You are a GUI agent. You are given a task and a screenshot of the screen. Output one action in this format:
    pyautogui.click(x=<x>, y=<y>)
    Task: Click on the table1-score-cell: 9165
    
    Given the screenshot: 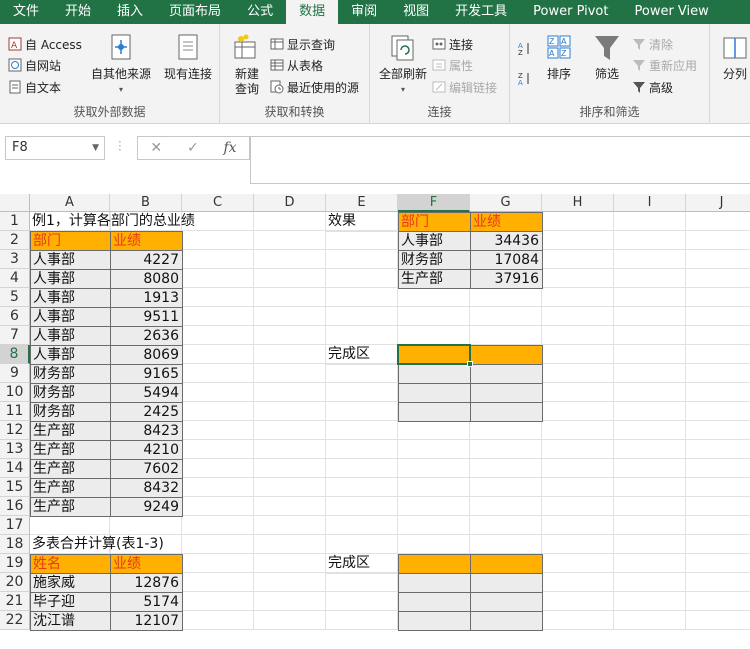 What is the action you would take?
    pyautogui.click(x=146, y=374)
    